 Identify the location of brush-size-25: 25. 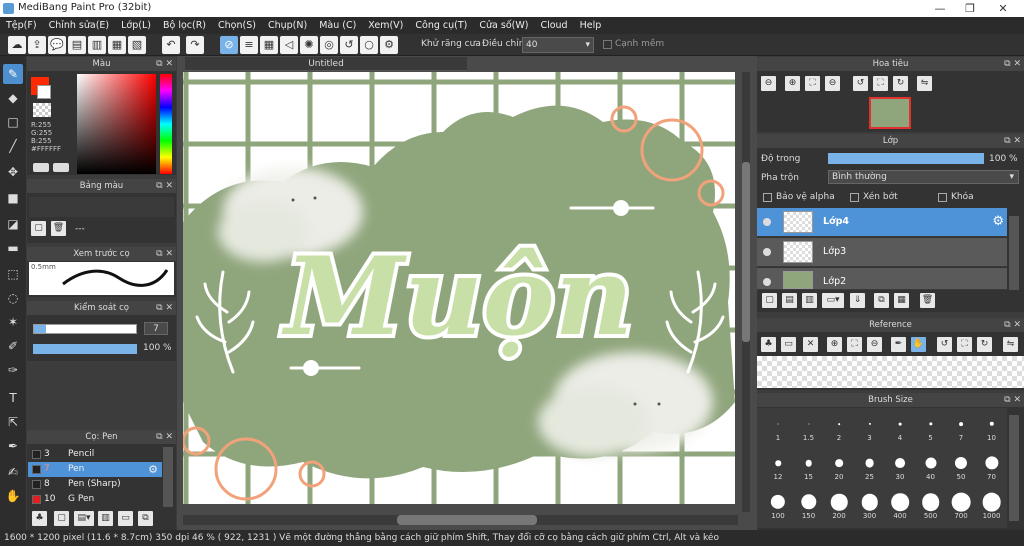
(870, 466).